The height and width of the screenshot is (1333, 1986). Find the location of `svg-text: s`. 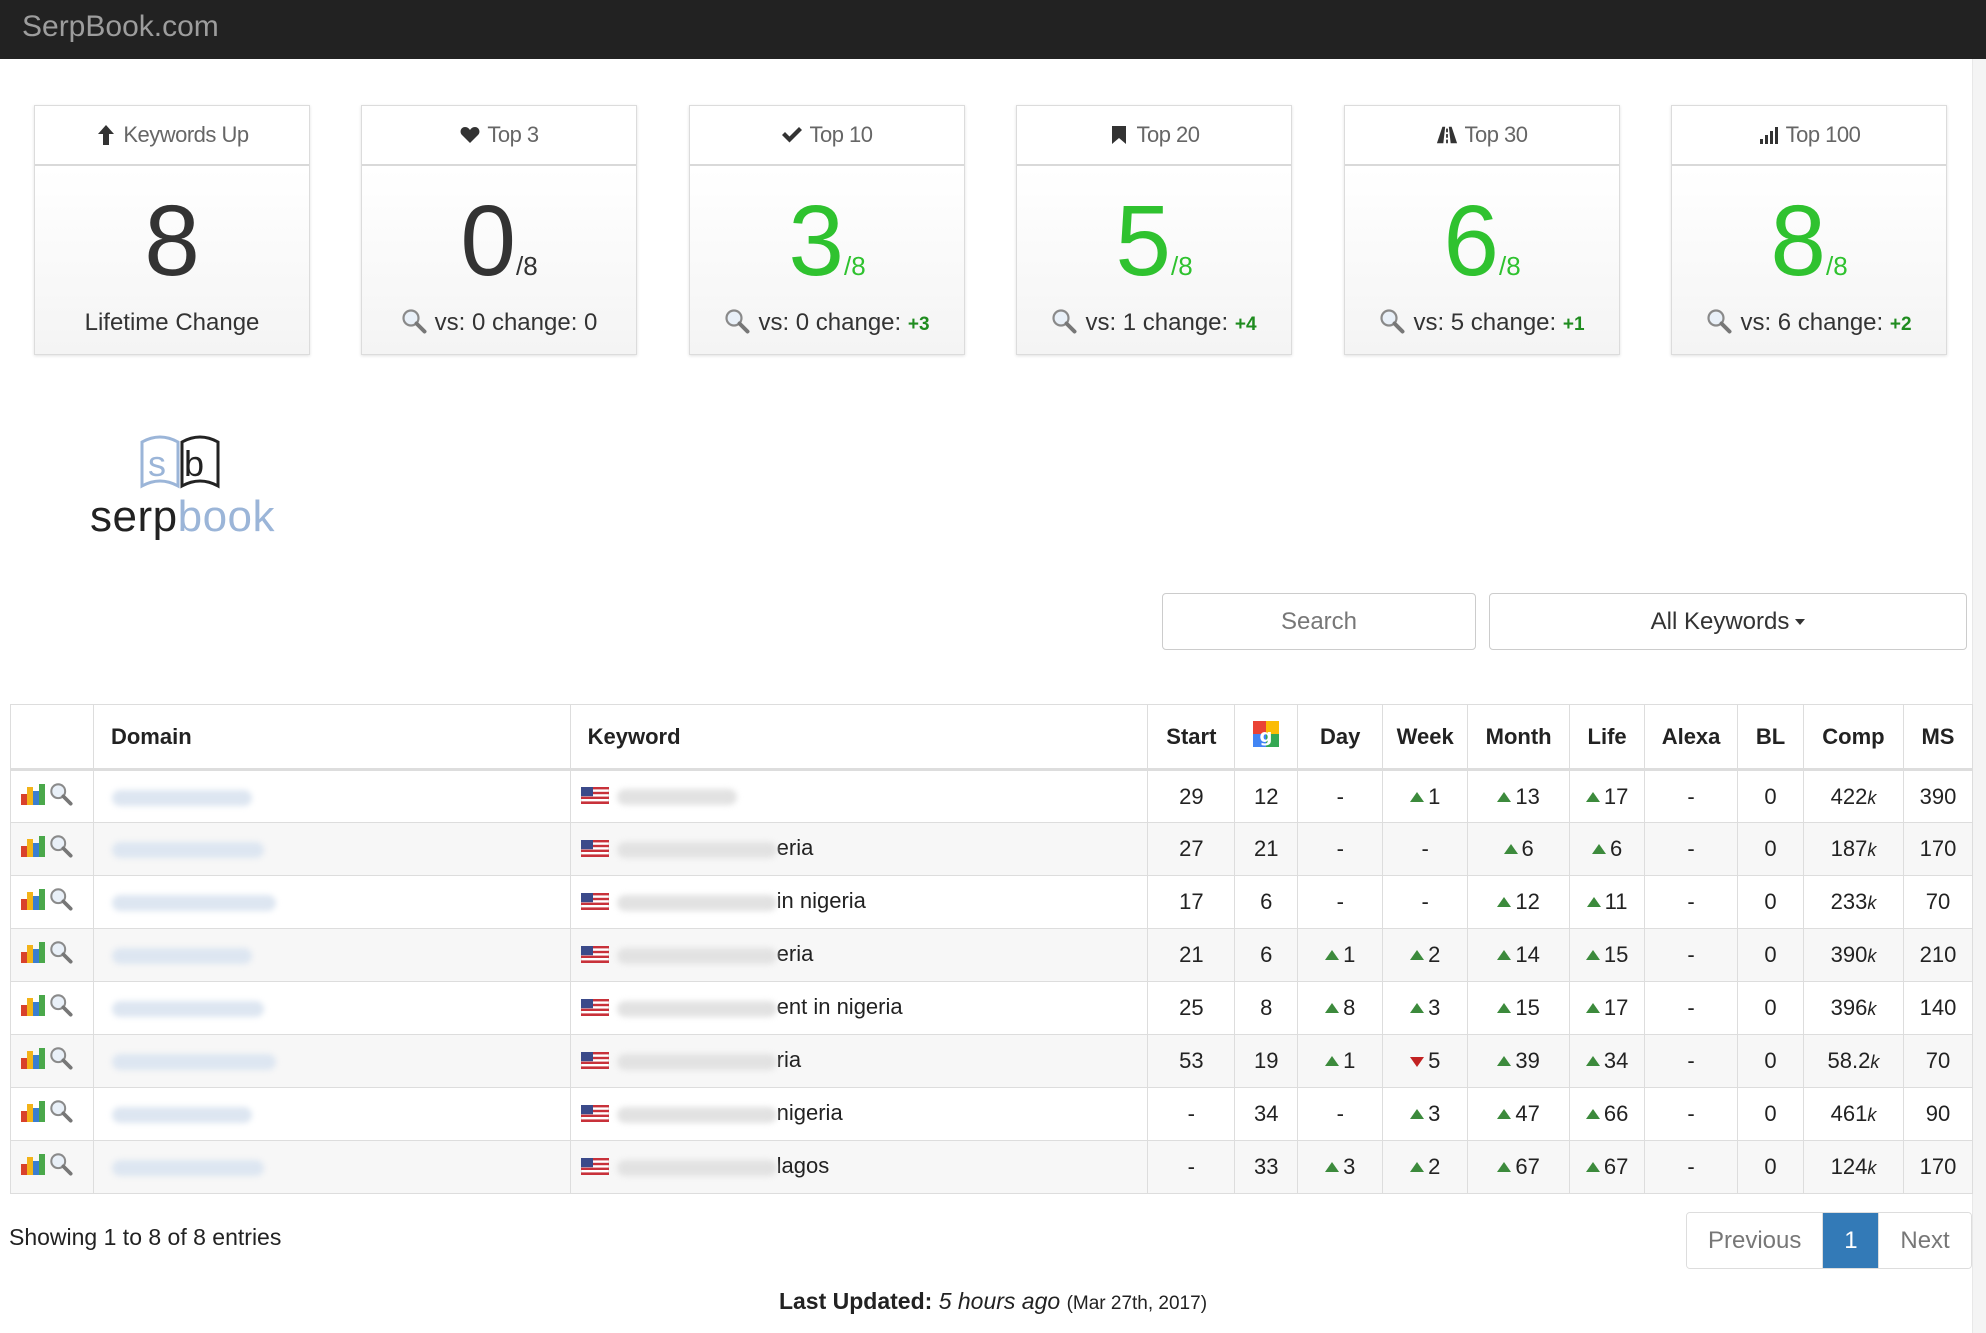

svg-text: s is located at coordinates (157, 463).